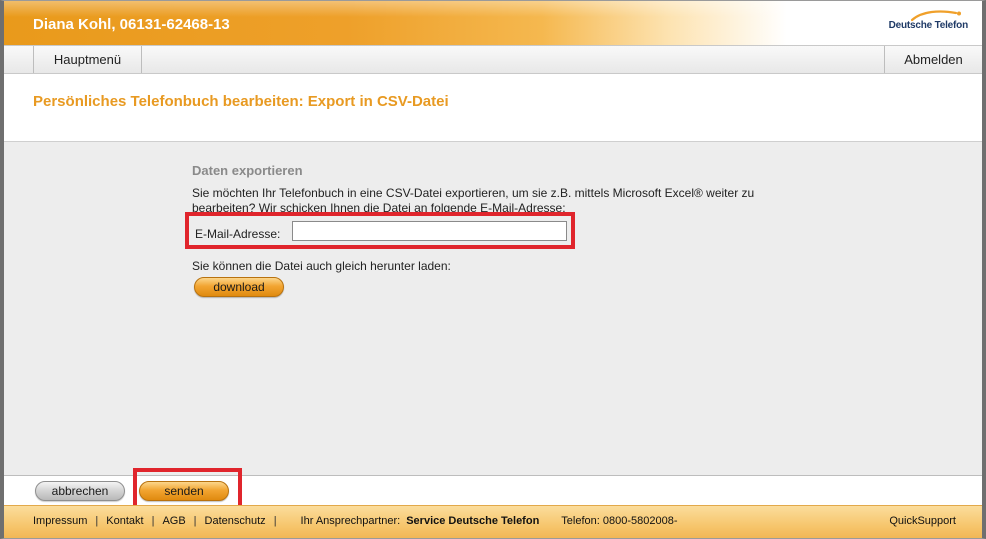 The width and height of the screenshot is (986, 539). Describe the element at coordinates (933, 59) in the screenshot. I see `logout-link: Abmelden` at that location.